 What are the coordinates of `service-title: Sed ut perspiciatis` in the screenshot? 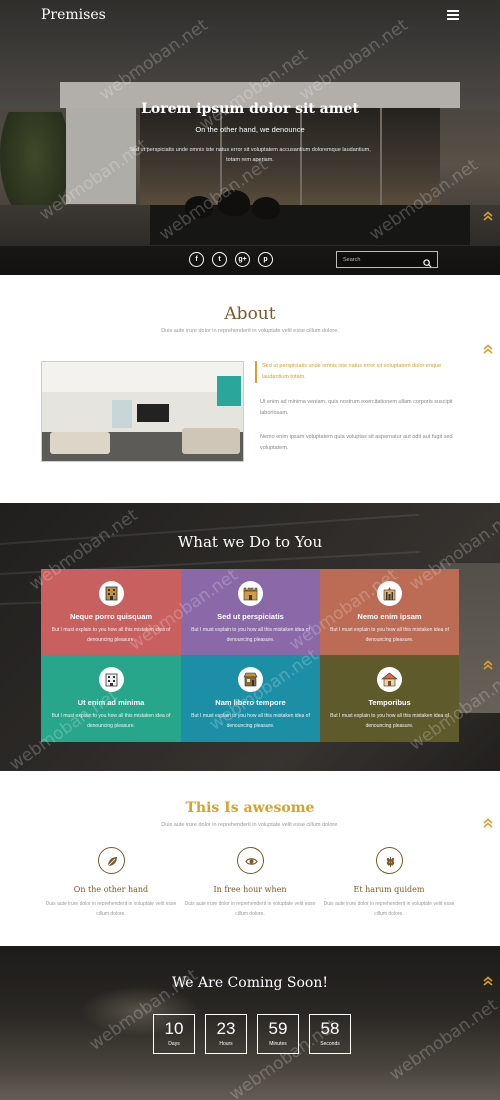 It's located at (250, 616).